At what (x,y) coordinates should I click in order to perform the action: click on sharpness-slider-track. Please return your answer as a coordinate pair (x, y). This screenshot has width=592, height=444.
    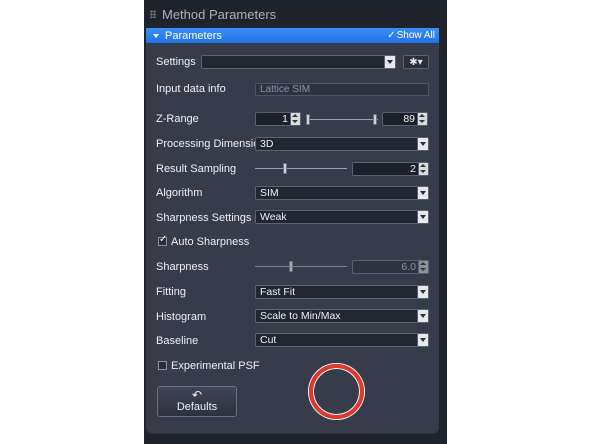
    Looking at the image, I should click on (301, 266).